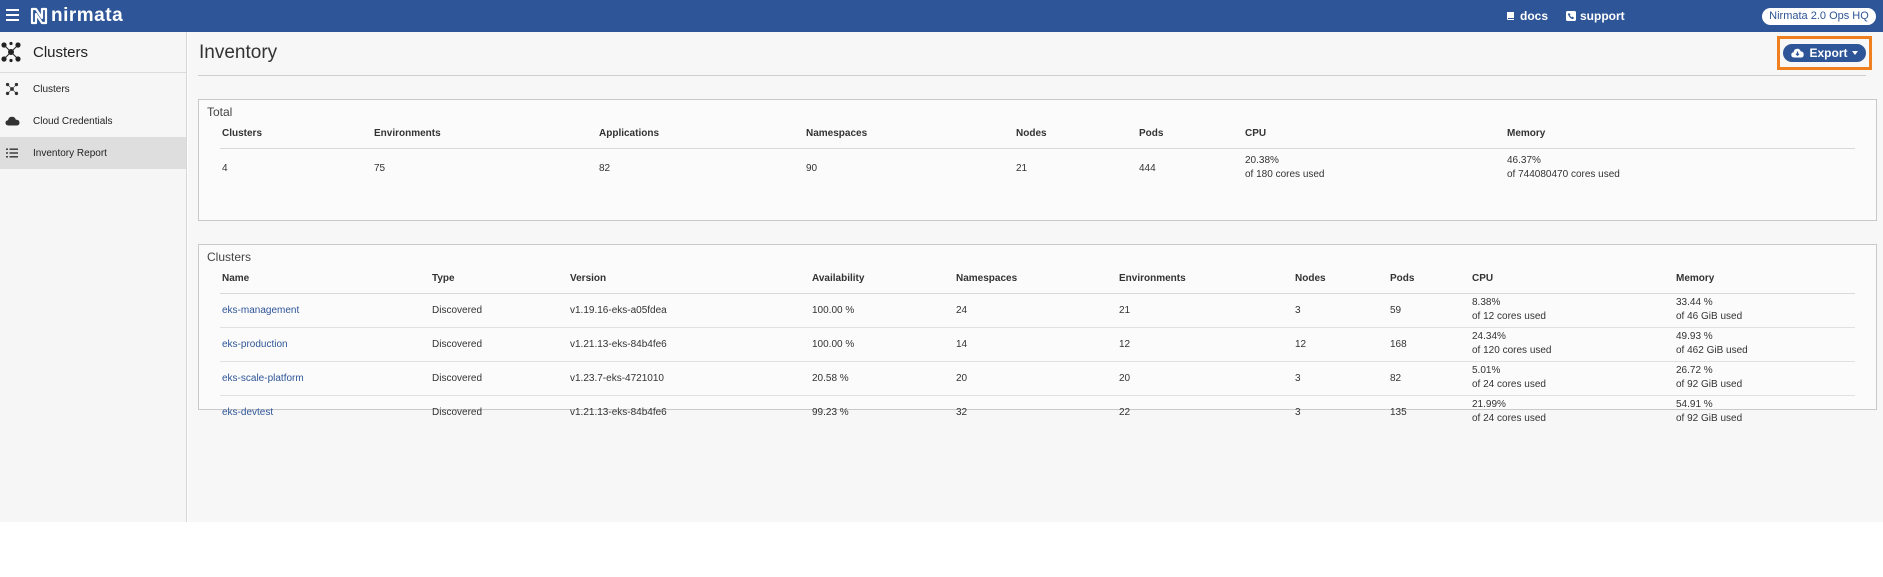 The height and width of the screenshot is (577, 1883). I want to click on cpu-percent: 8.38%, so click(1486, 302).